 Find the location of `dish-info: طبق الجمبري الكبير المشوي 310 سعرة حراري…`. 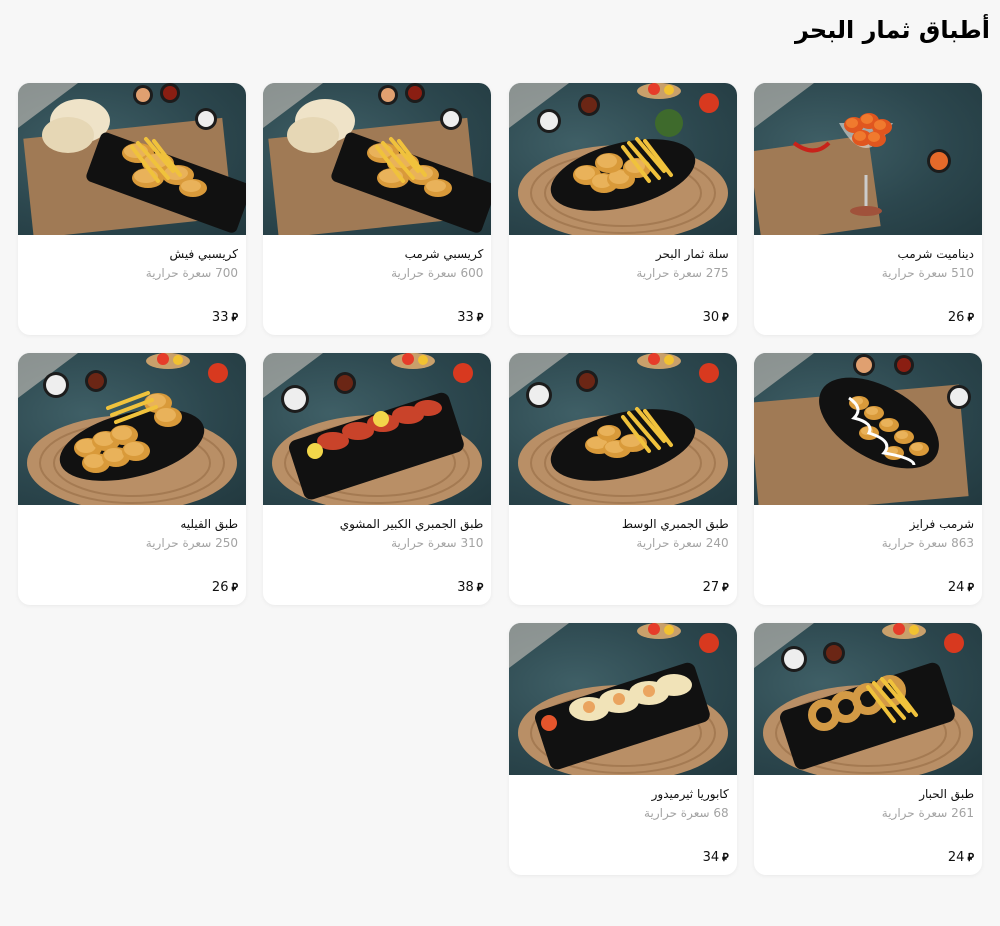

dish-info: طبق الجمبري الكبير المشوي 310 سعرة حراري… is located at coordinates (377, 528).